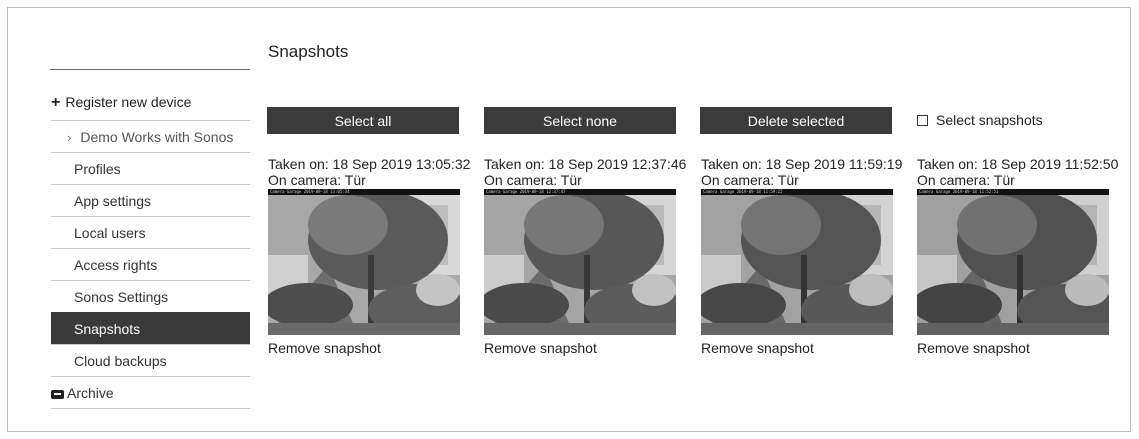 This screenshot has width=1139, height=439. Describe the element at coordinates (802, 164) in the screenshot. I see `snapshot-taken-on: Taken on: 18 Sep 2019 11:59:19` at that location.